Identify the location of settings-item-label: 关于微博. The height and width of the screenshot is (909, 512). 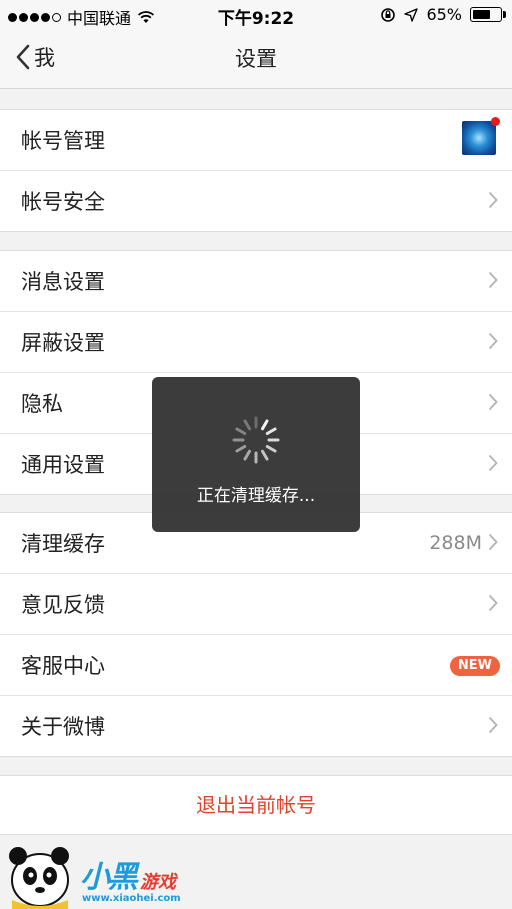
(63, 727).